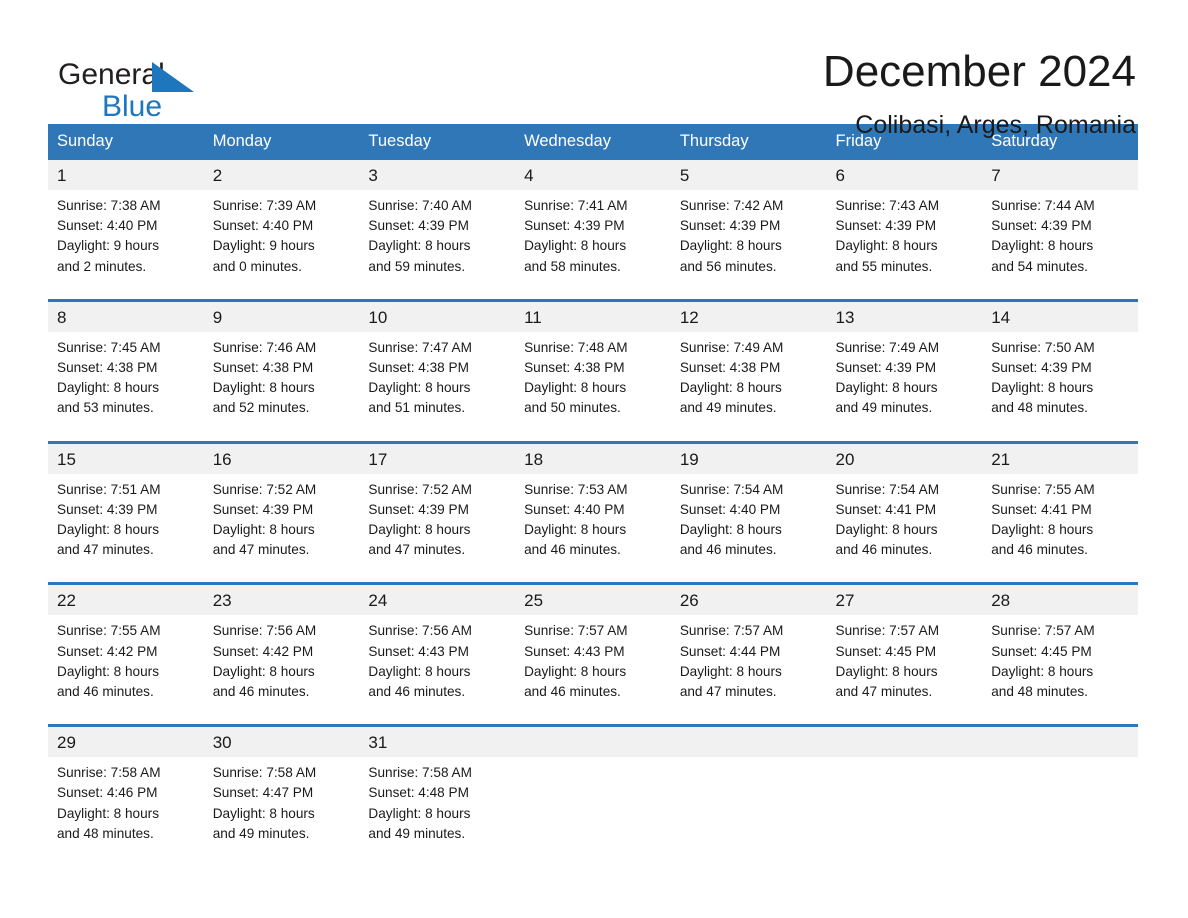  Describe the element at coordinates (593, 599) in the screenshot. I see `date-number: 25` at that location.